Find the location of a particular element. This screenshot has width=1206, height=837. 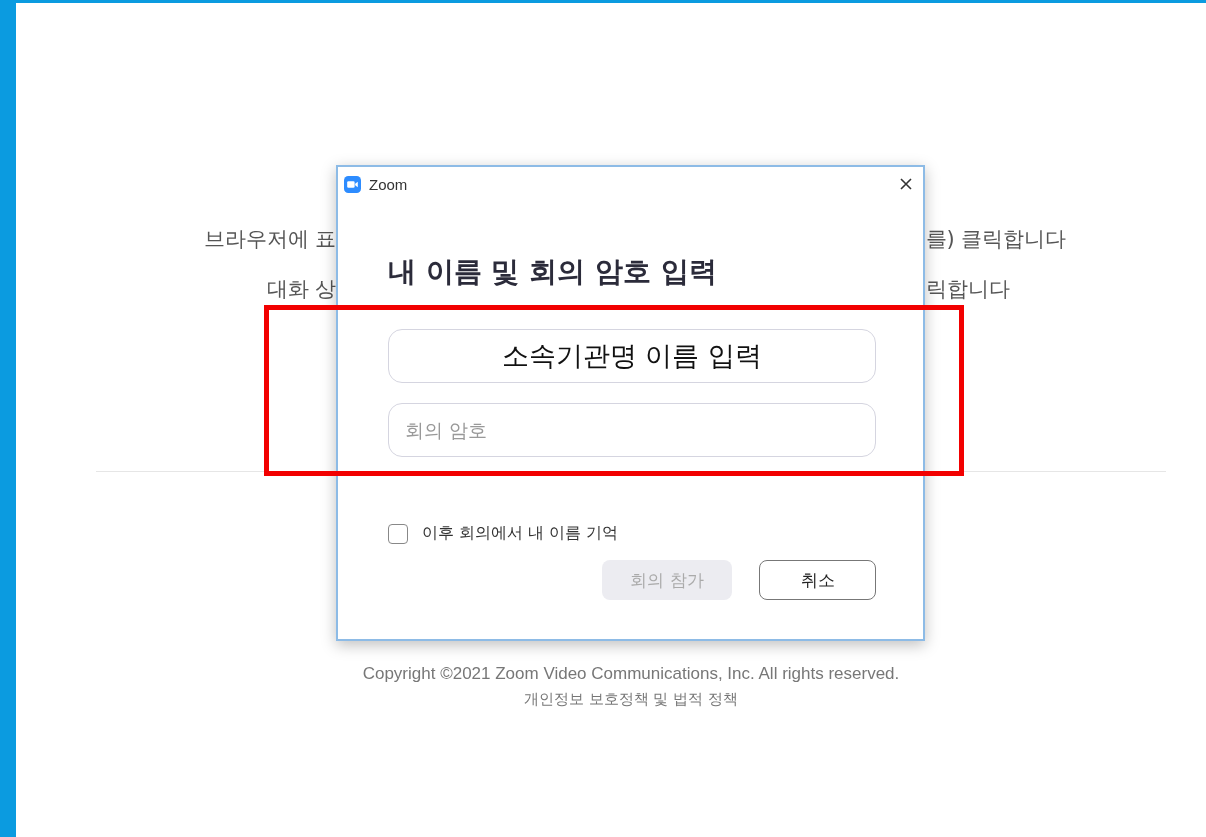

camera-icon is located at coordinates (352, 184).